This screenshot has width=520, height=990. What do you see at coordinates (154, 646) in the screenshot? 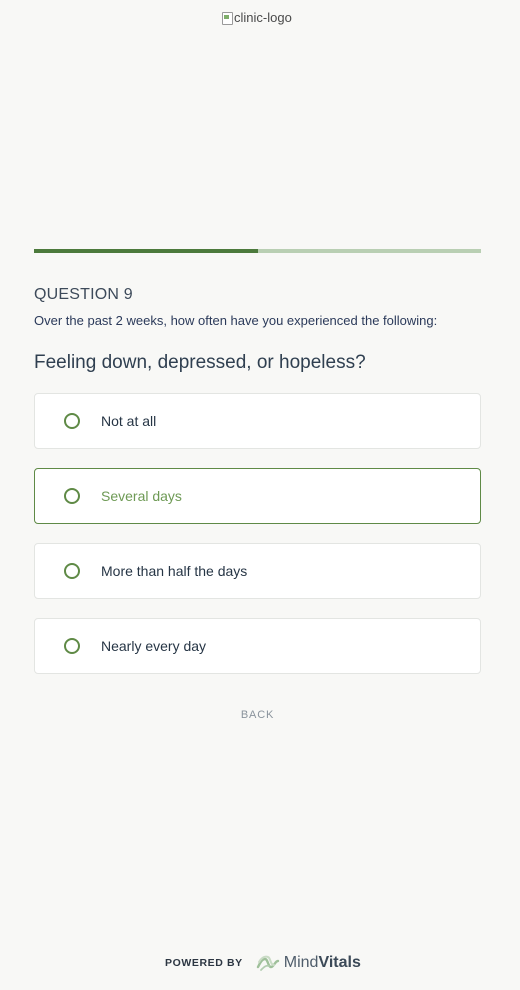
I see `option-label: Nearly every day` at bounding box center [154, 646].